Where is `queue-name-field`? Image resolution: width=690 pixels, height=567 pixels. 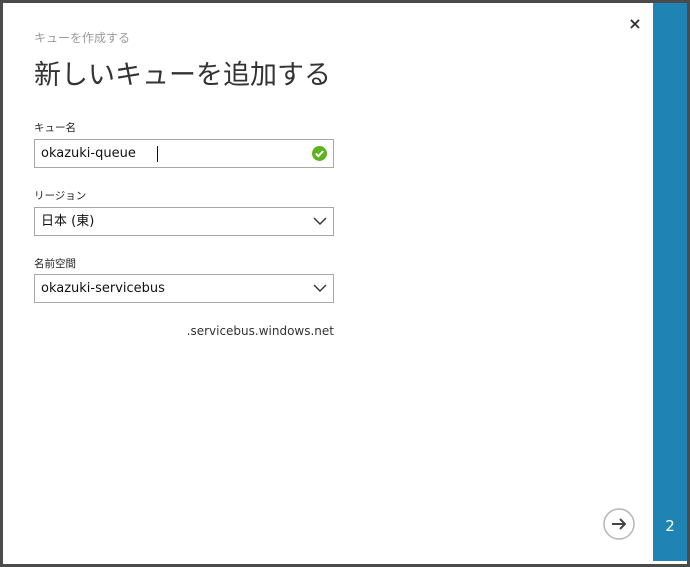
queue-name-field is located at coordinates (184, 153).